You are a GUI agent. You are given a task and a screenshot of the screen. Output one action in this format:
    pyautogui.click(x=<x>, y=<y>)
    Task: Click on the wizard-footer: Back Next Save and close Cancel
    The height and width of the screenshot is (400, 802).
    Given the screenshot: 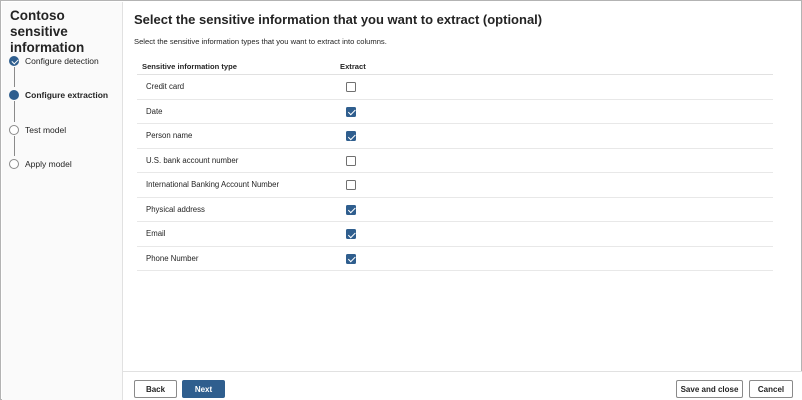 What is the action you would take?
    pyautogui.click(x=462, y=385)
    